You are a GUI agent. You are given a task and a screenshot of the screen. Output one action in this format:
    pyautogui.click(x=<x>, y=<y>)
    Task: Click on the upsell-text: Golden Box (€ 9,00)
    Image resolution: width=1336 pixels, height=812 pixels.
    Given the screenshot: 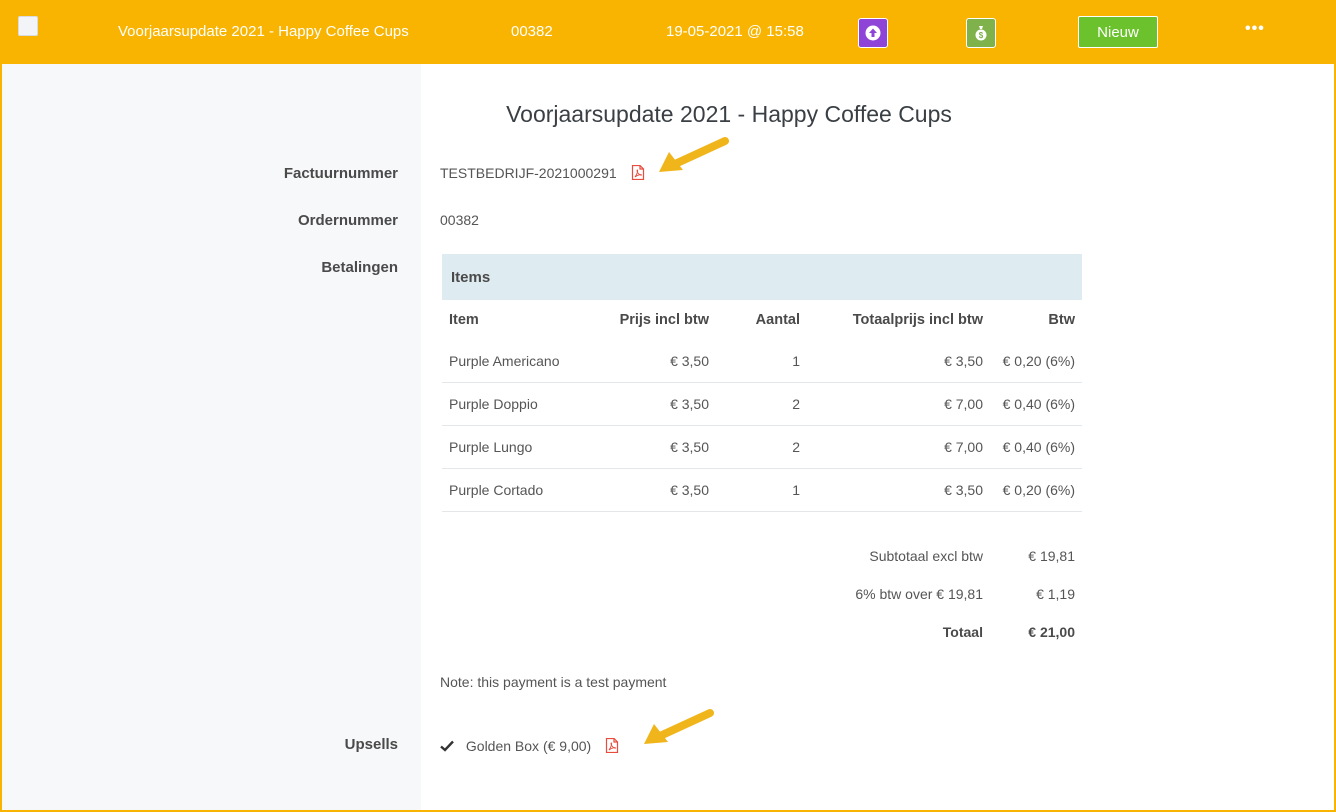 What is the action you would take?
    pyautogui.click(x=528, y=746)
    